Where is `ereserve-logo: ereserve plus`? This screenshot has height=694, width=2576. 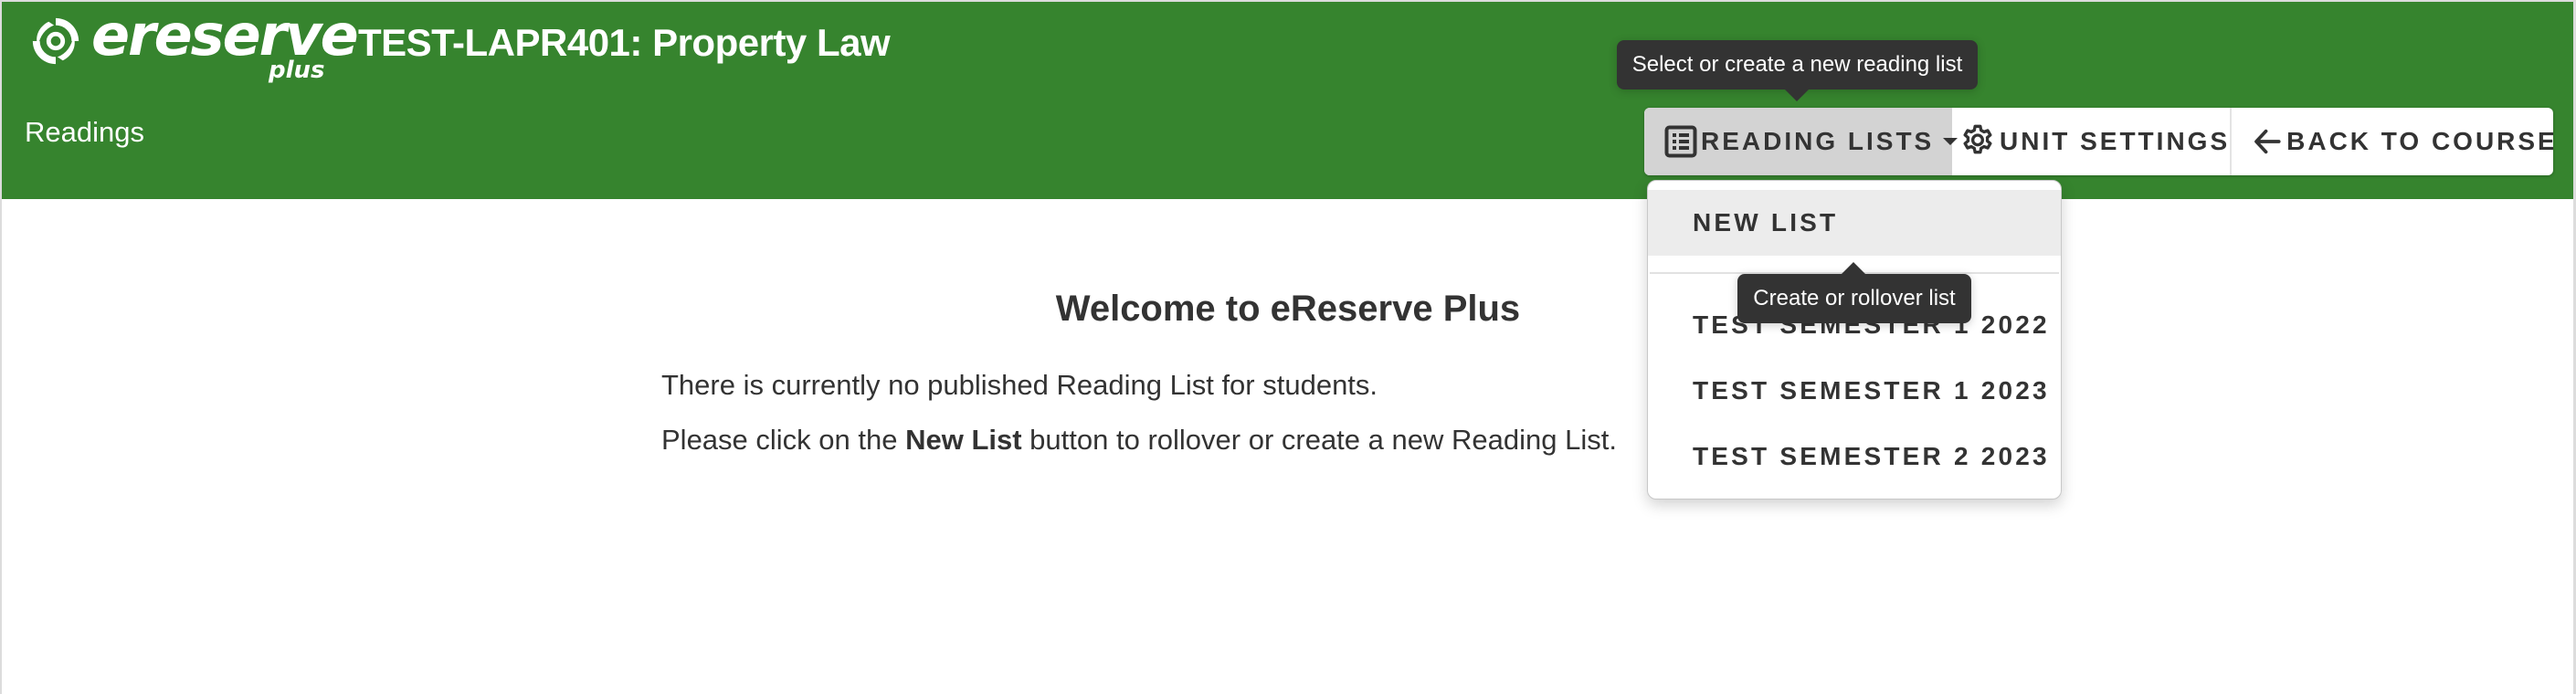 ereserve-logo: ereserve plus is located at coordinates (194, 46).